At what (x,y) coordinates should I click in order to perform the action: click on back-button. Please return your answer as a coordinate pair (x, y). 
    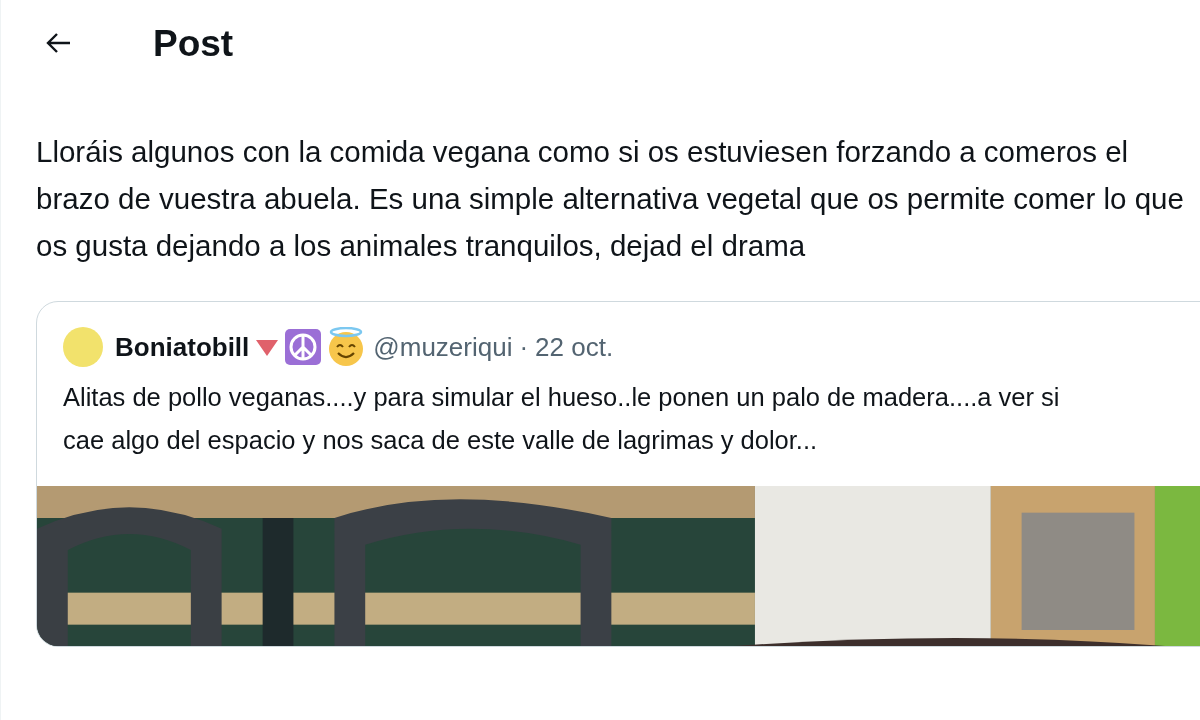
    Looking at the image, I should click on (59, 43).